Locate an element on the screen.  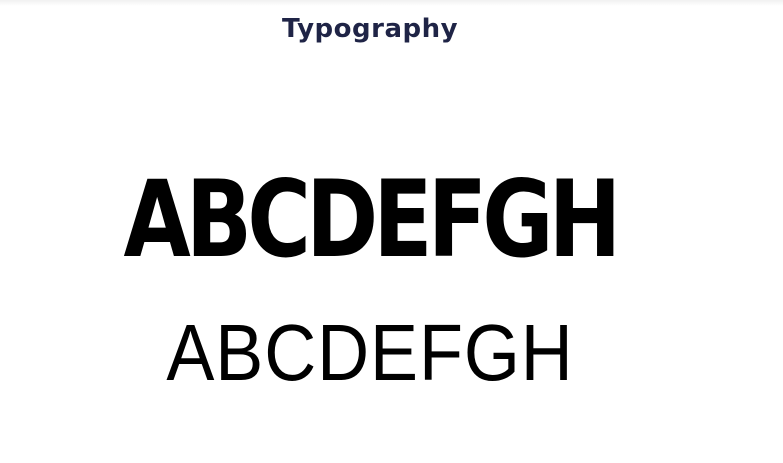
regular-font-sample: ABCDEFGH is located at coordinates (370, 352).